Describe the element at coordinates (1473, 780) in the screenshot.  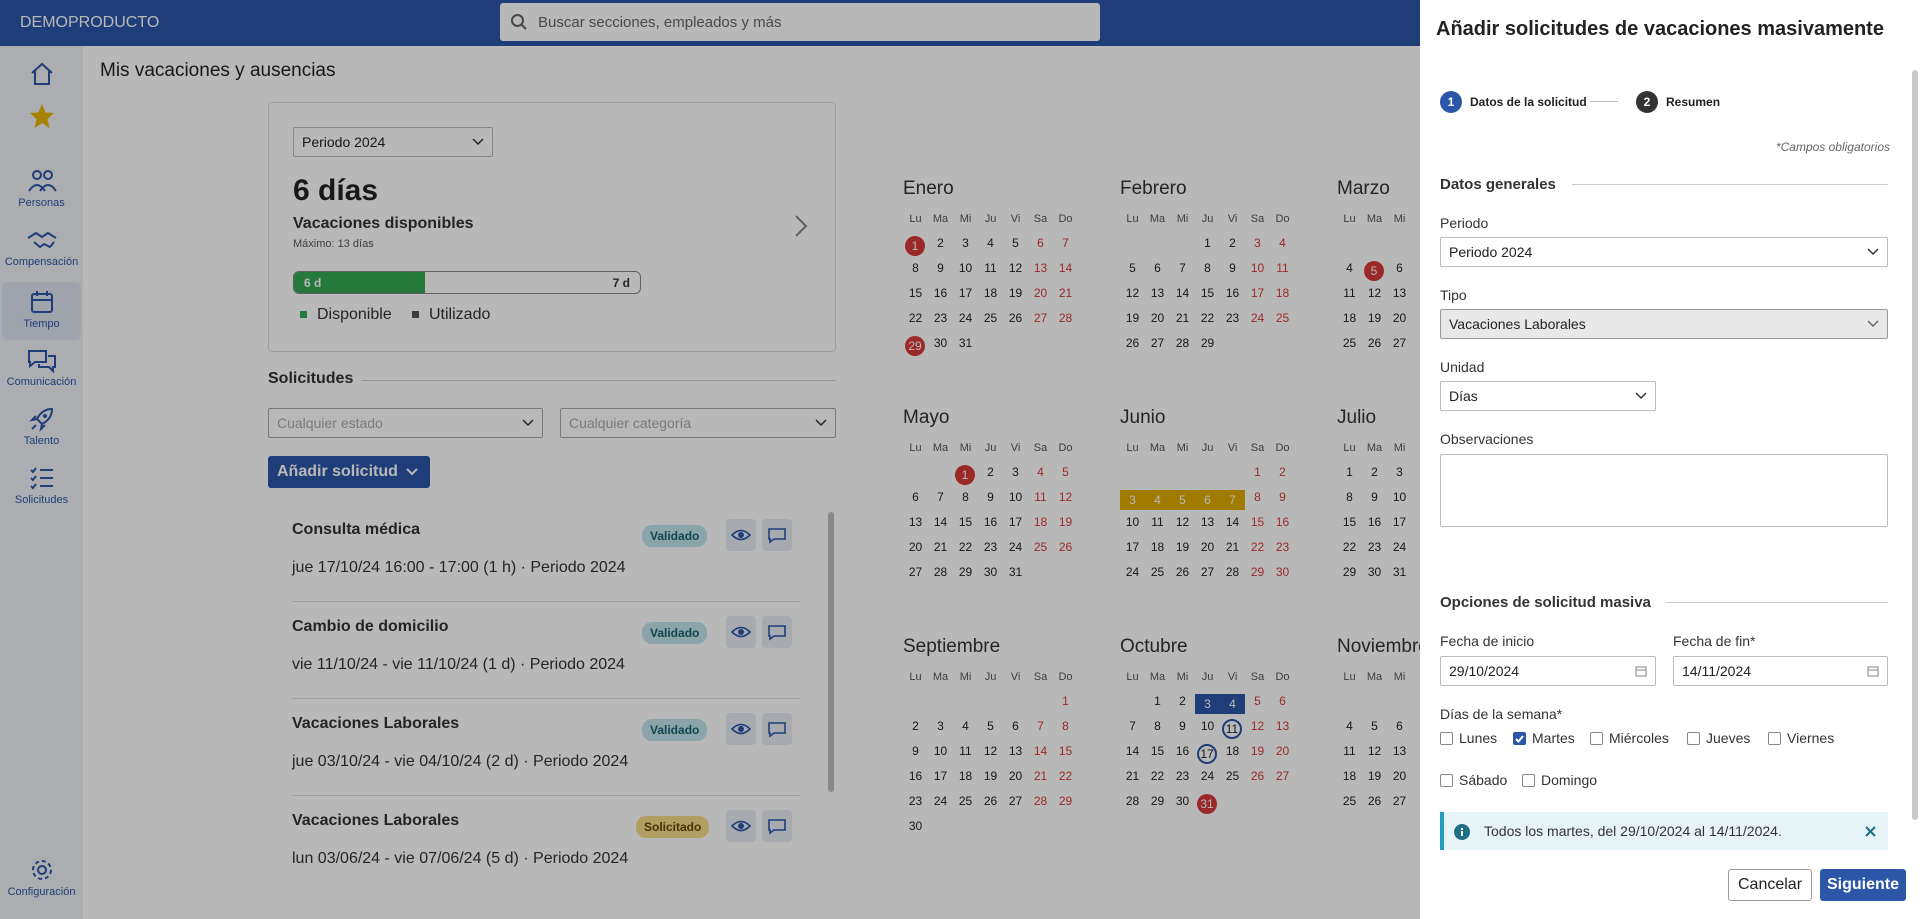
I see `weekday-checkbox-sabado: Sábado` at that location.